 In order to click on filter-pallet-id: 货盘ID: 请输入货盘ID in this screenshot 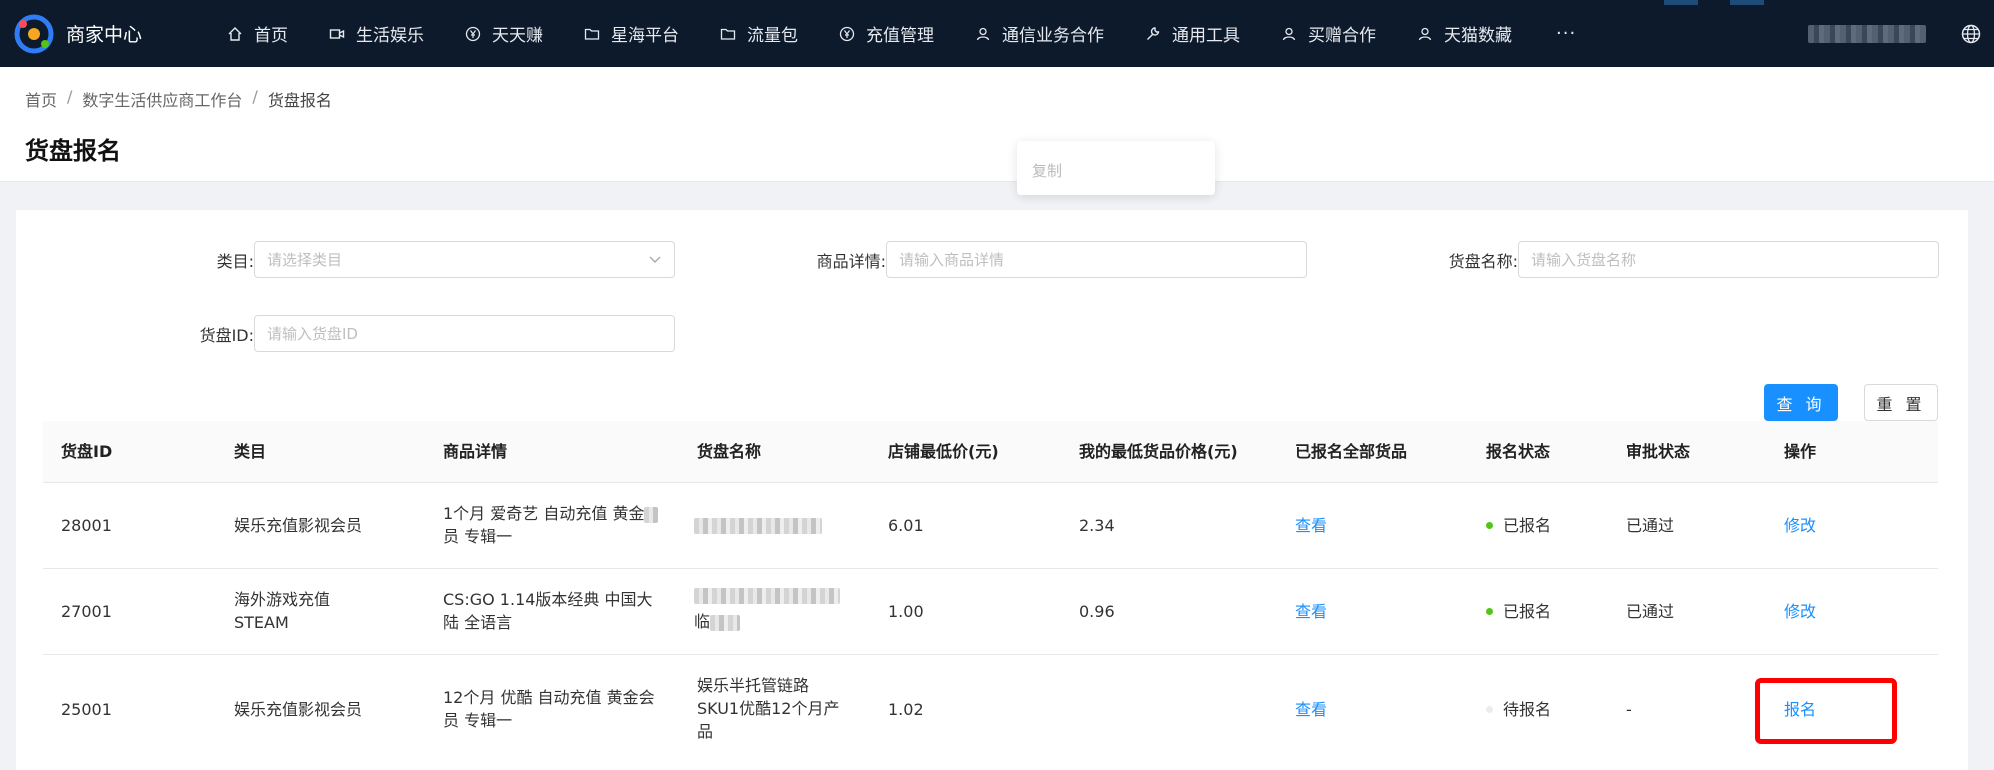, I will do `click(420, 333)`.